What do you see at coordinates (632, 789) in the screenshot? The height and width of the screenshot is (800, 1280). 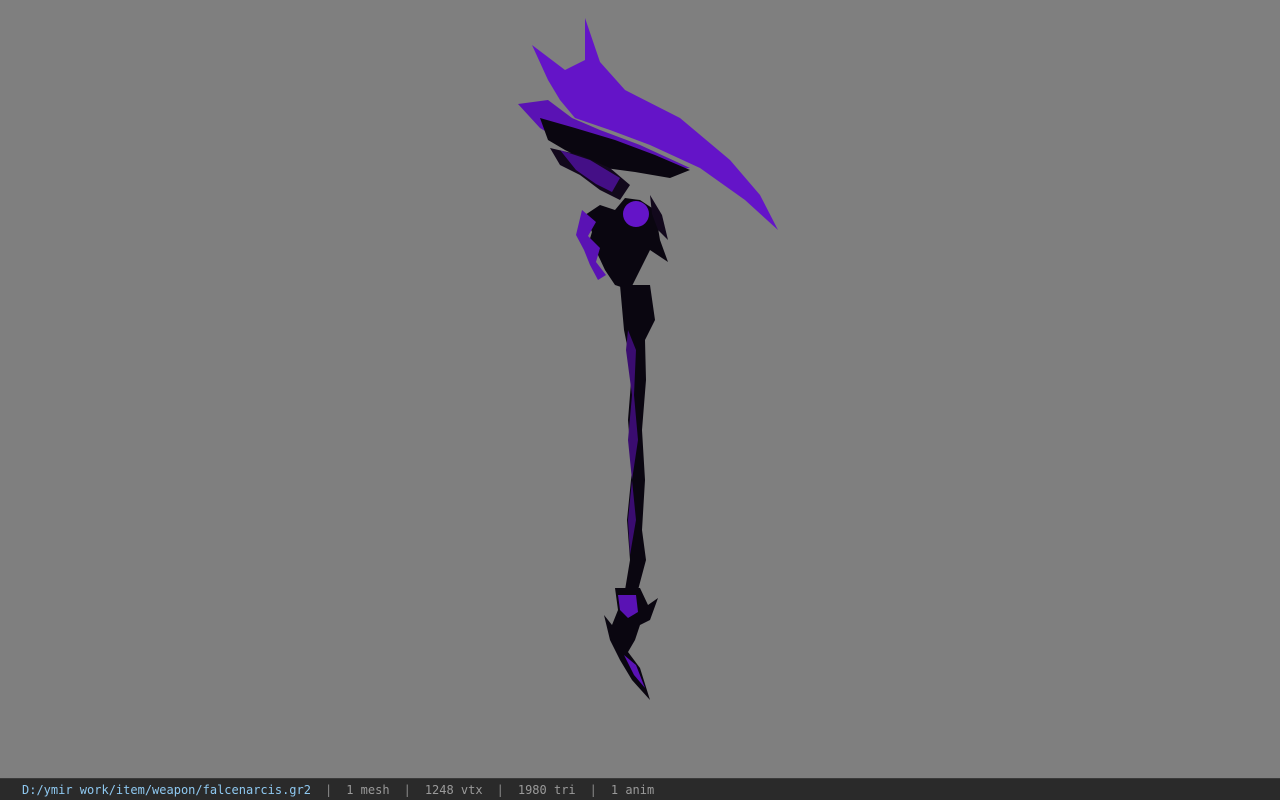 I see `animation-count: 1 anim` at bounding box center [632, 789].